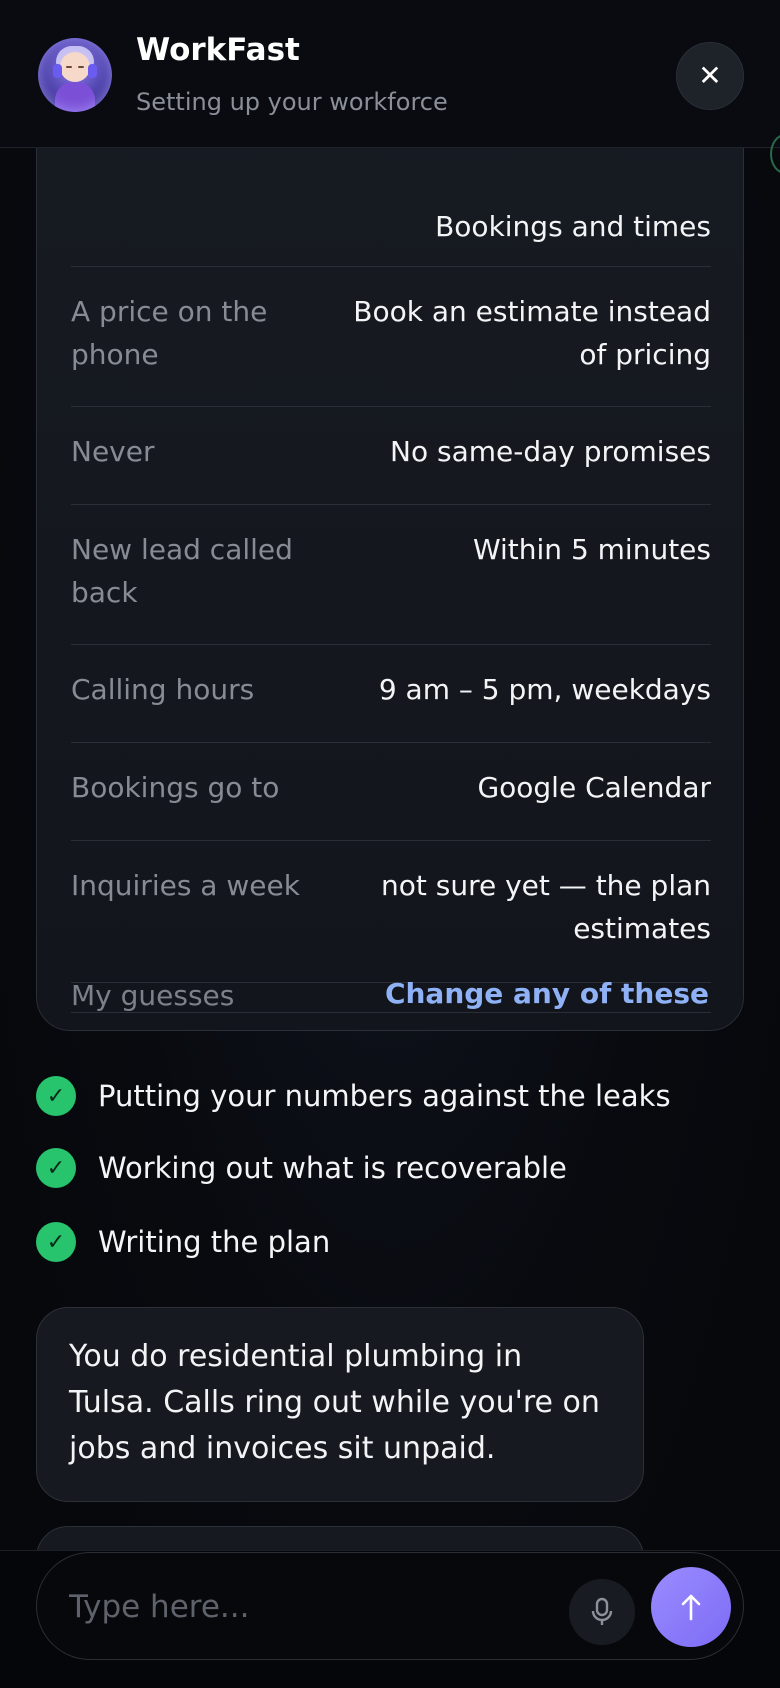  I want to click on assistant-avatar, so click(75, 75).